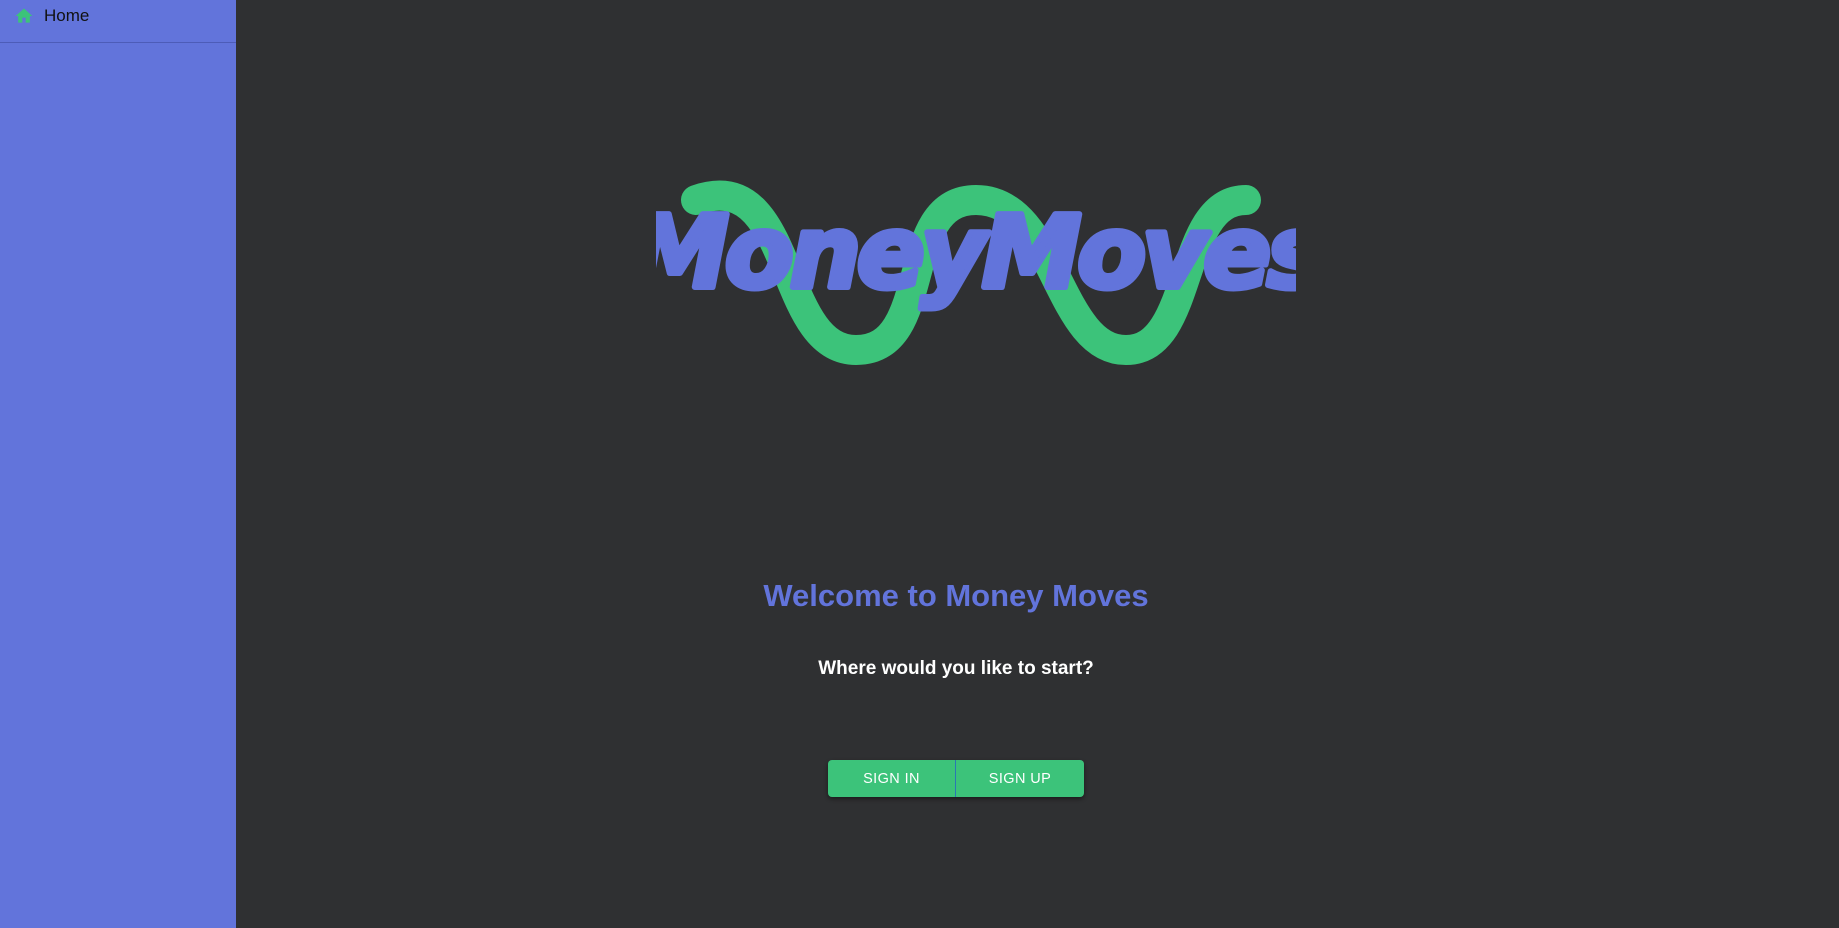 This screenshot has height=928, width=1839. Describe the element at coordinates (24, 16) in the screenshot. I see `home-icon` at that location.